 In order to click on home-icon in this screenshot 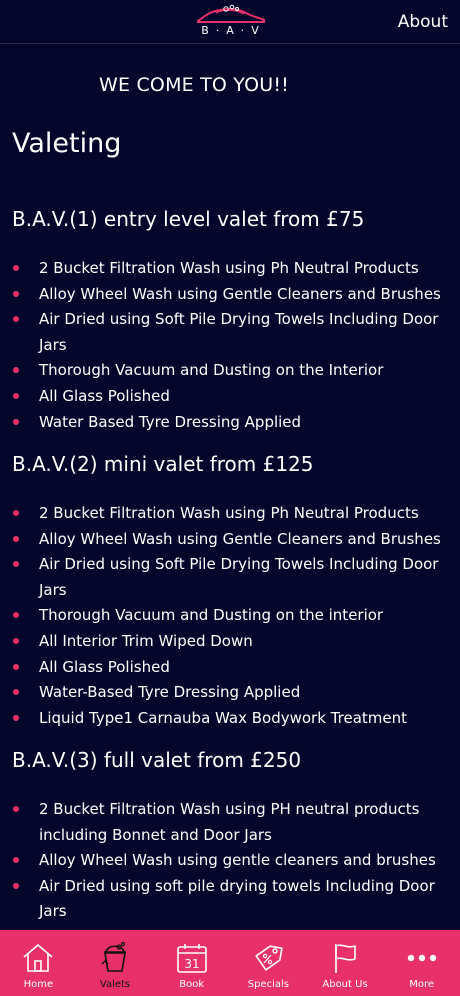, I will do `click(38, 958)`.